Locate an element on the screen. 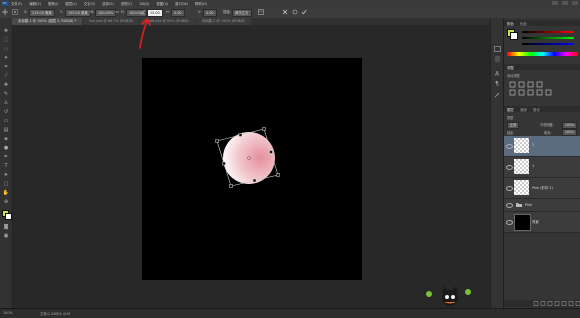 Image resolution: width=580 pixels, height=318 pixels. new-group-icon is located at coordinates (564, 303).